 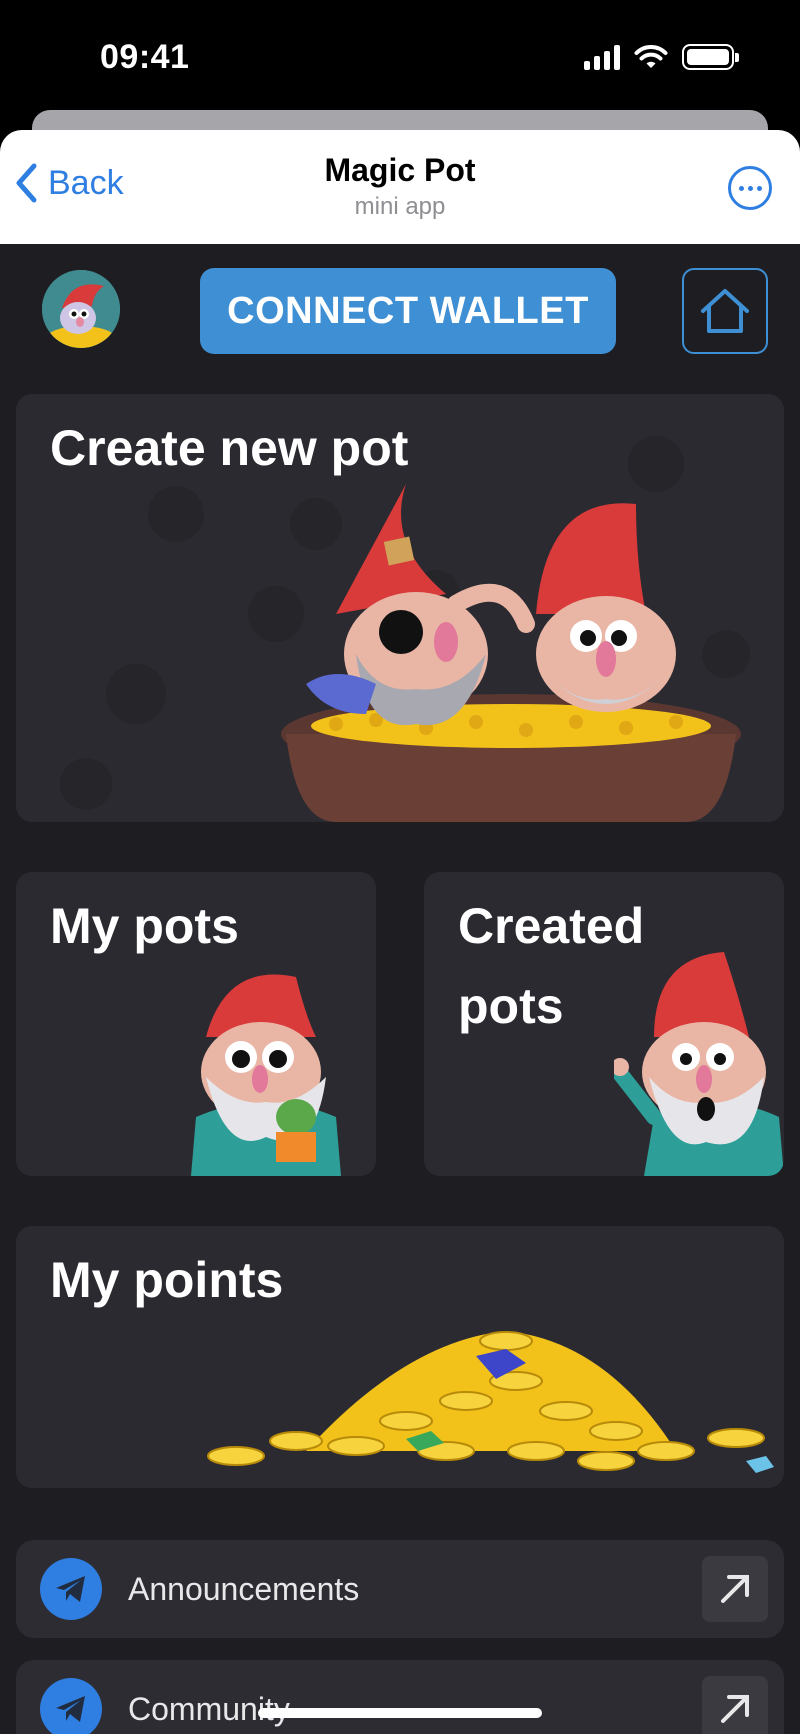 What do you see at coordinates (710, 57) in the screenshot?
I see `battery-icon` at bounding box center [710, 57].